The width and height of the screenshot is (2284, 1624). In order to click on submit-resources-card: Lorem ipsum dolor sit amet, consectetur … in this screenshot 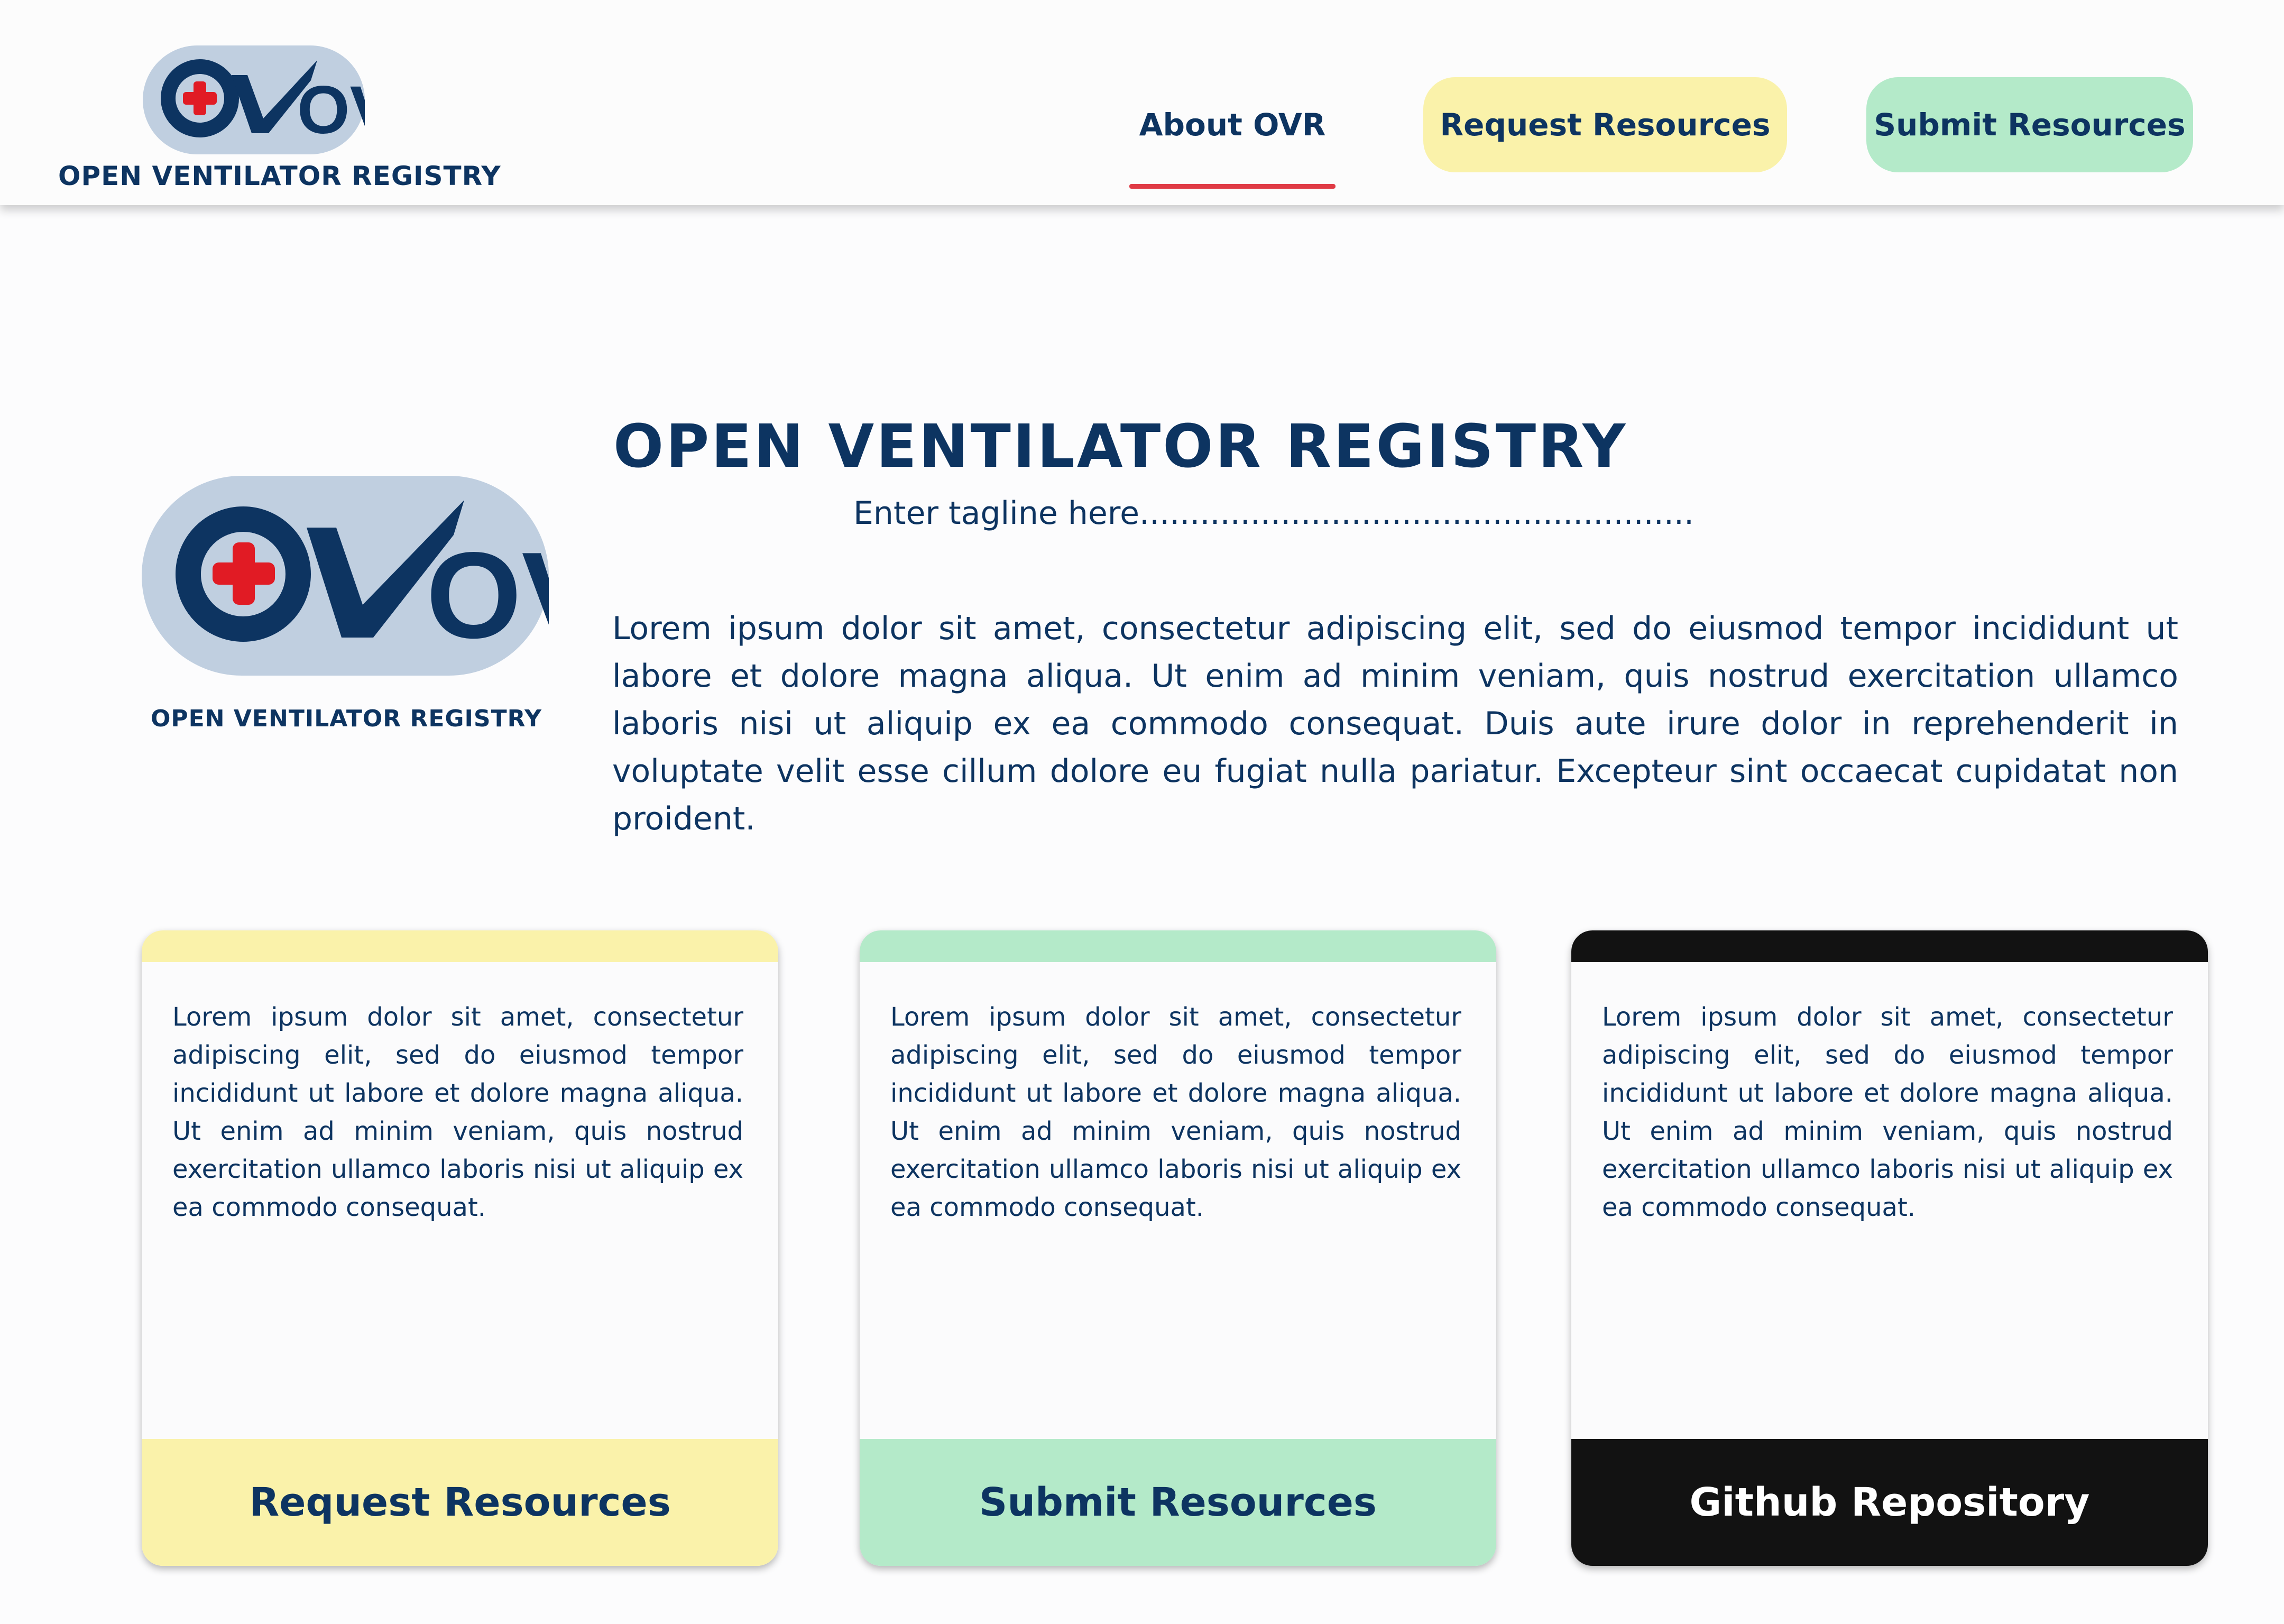, I will do `click(1178, 1248)`.